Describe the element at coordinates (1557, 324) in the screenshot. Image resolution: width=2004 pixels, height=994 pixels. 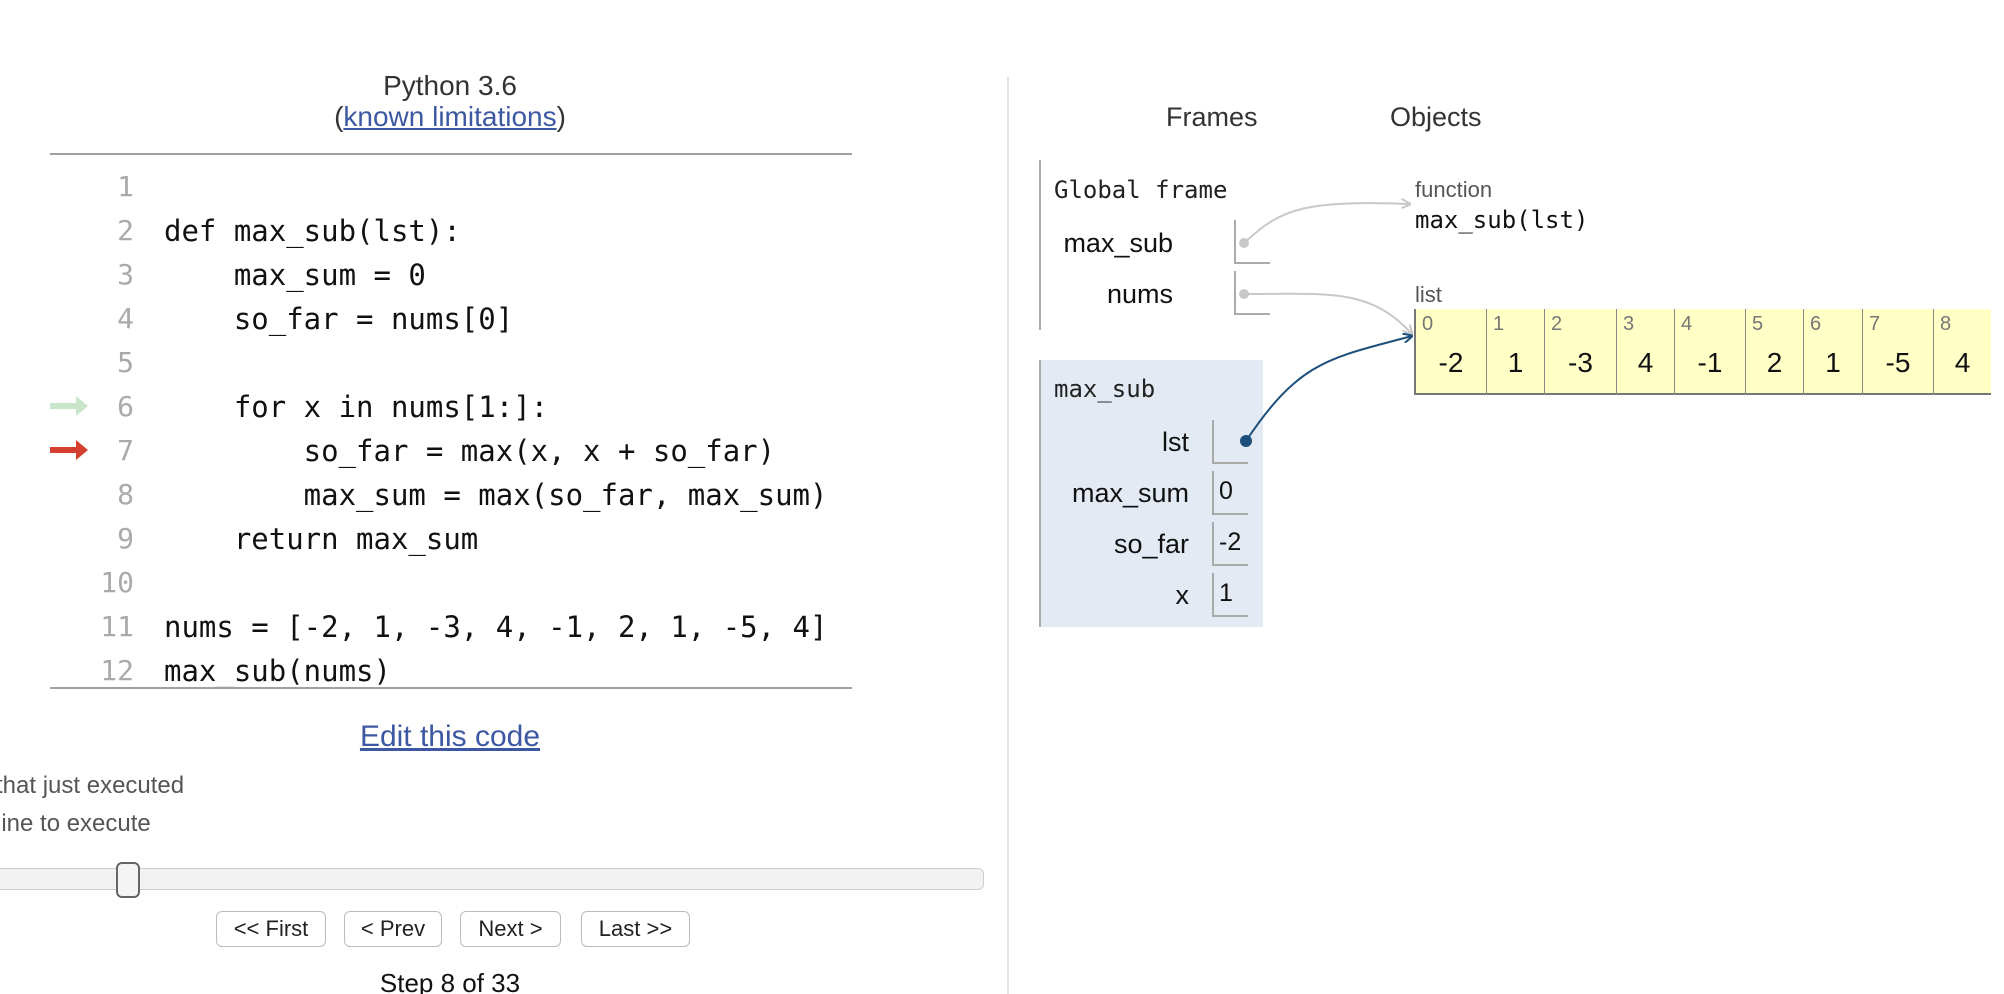
I see `list-index: 2` at that location.